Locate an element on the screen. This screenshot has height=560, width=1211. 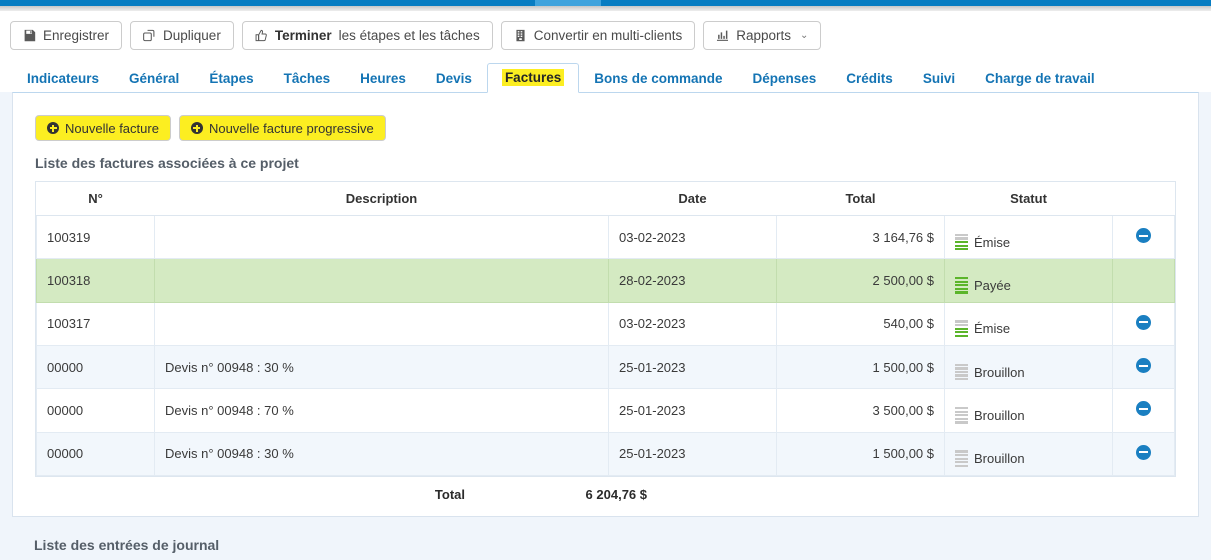
convert-multiclient-button: Convertir en multi-clients is located at coordinates (598, 35).